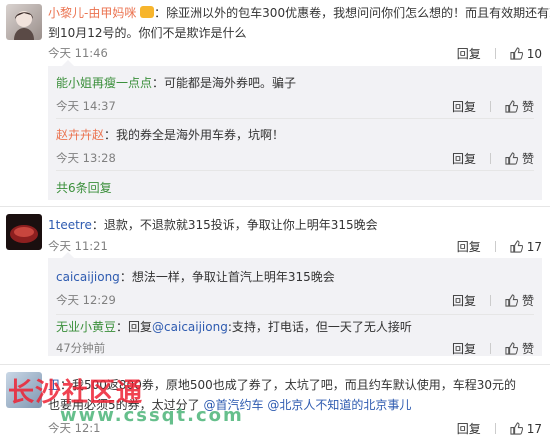 Image resolution: width=550 pixels, height=444 pixels. What do you see at coordinates (86, 106) in the screenshot?
I see `reply-time: 今天 14:37` at bounding box center [86, 106].